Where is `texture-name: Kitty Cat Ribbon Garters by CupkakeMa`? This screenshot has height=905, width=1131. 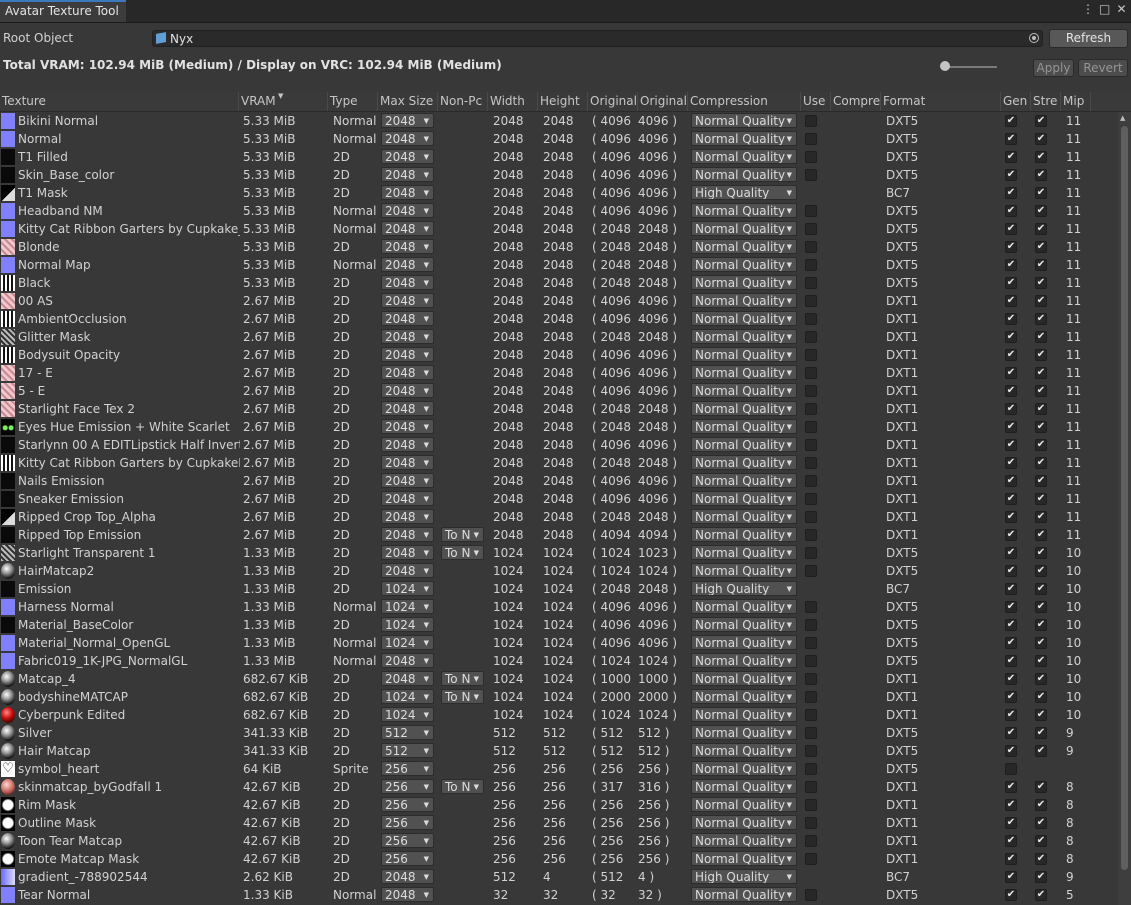 texture-name: Kitty Cat Ribbon Garters by CupkakeMa is located at coordinates (129, 463).